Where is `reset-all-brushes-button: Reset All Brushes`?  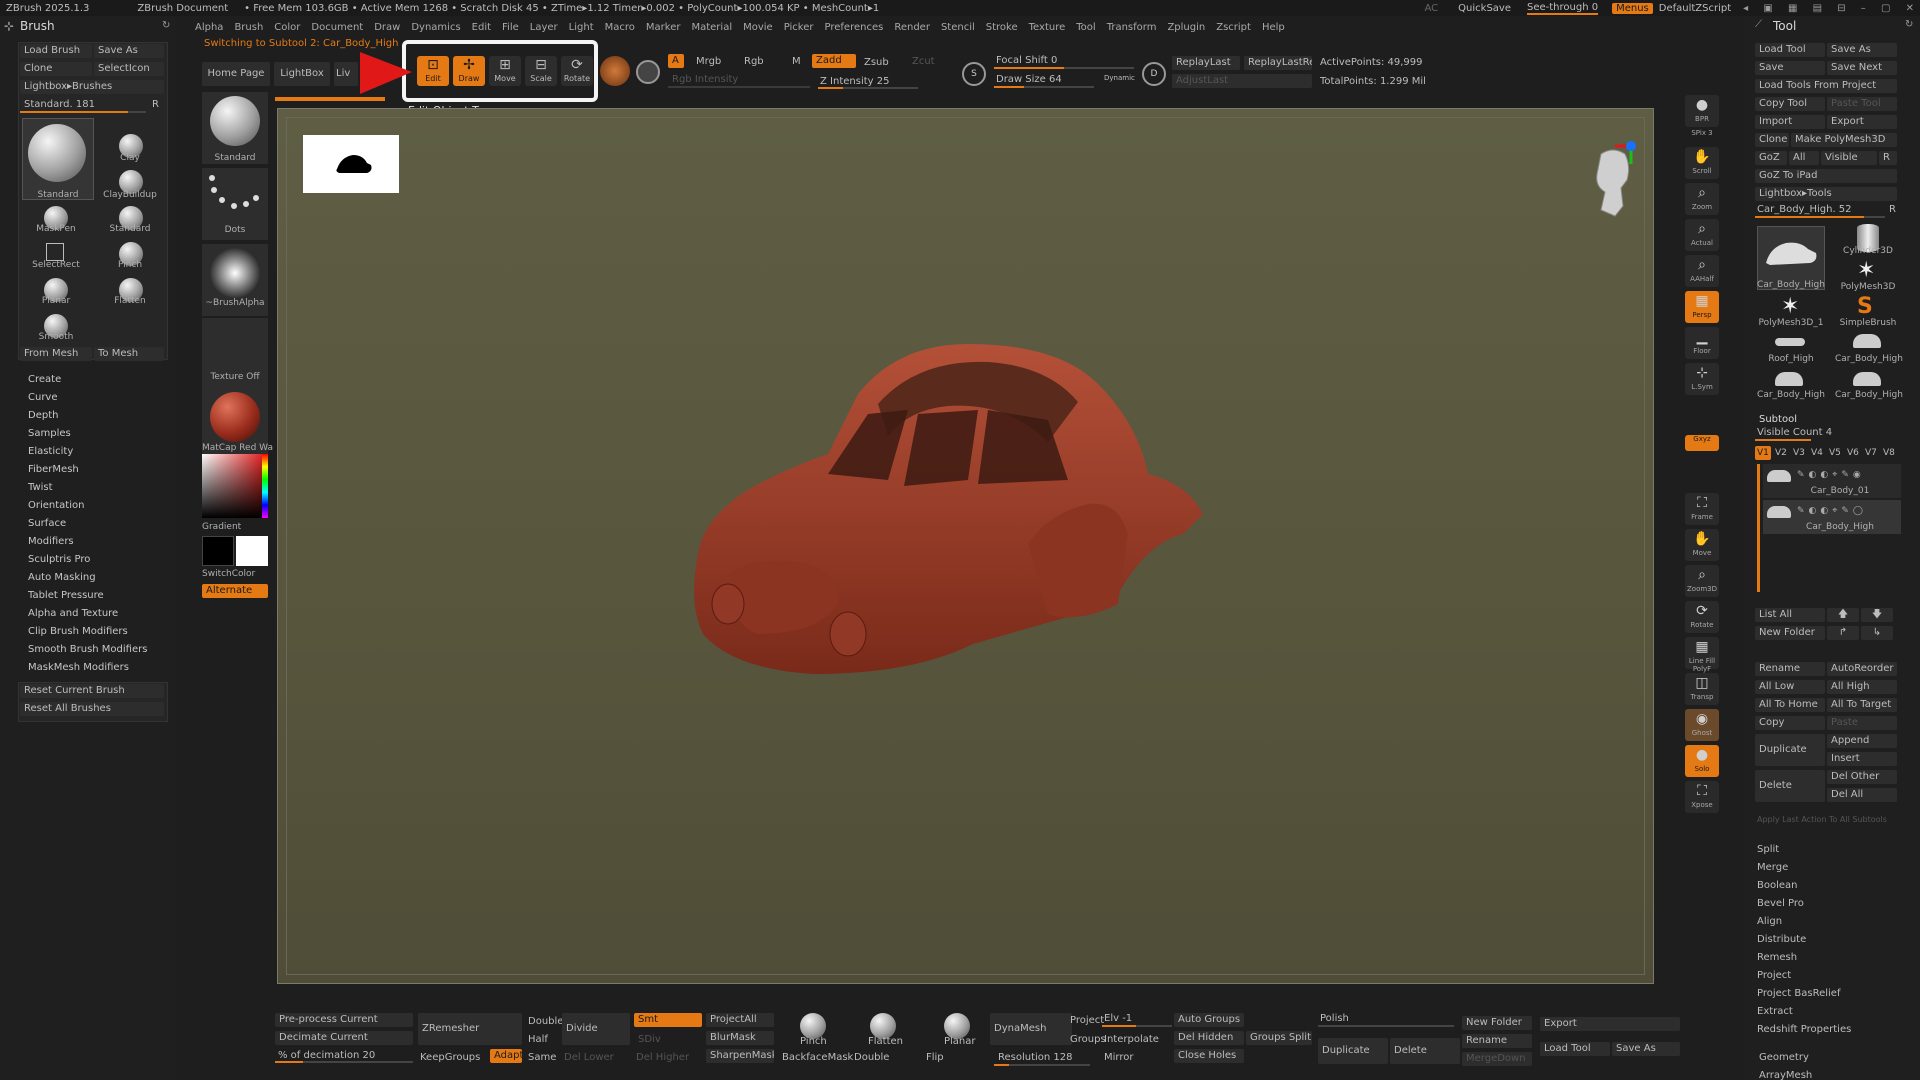 reset-all-brushes-button: Reset All Brushes is located at coordinates (92, 709).